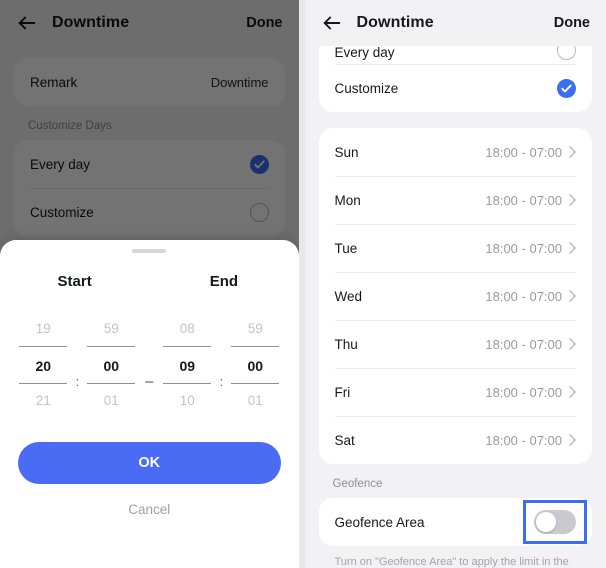 The height and width of the screenshot is (568, 606). I want to click on picker-headers: Start End, so click(149, 281).